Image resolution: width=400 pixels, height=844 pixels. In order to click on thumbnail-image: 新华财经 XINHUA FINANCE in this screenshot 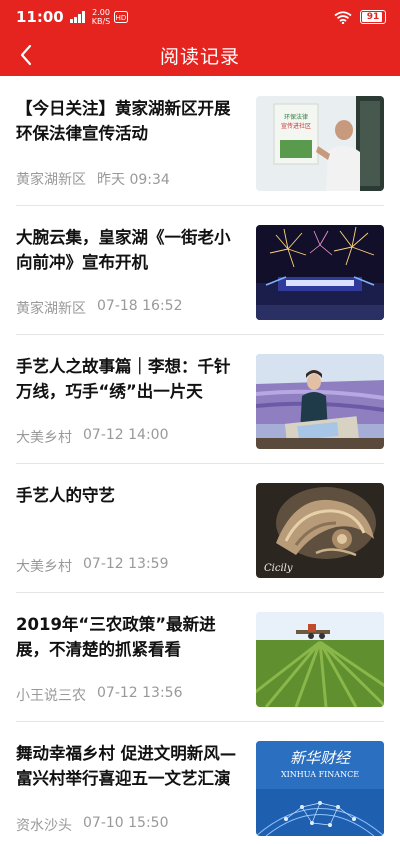, I will do `click(320, 788)`.